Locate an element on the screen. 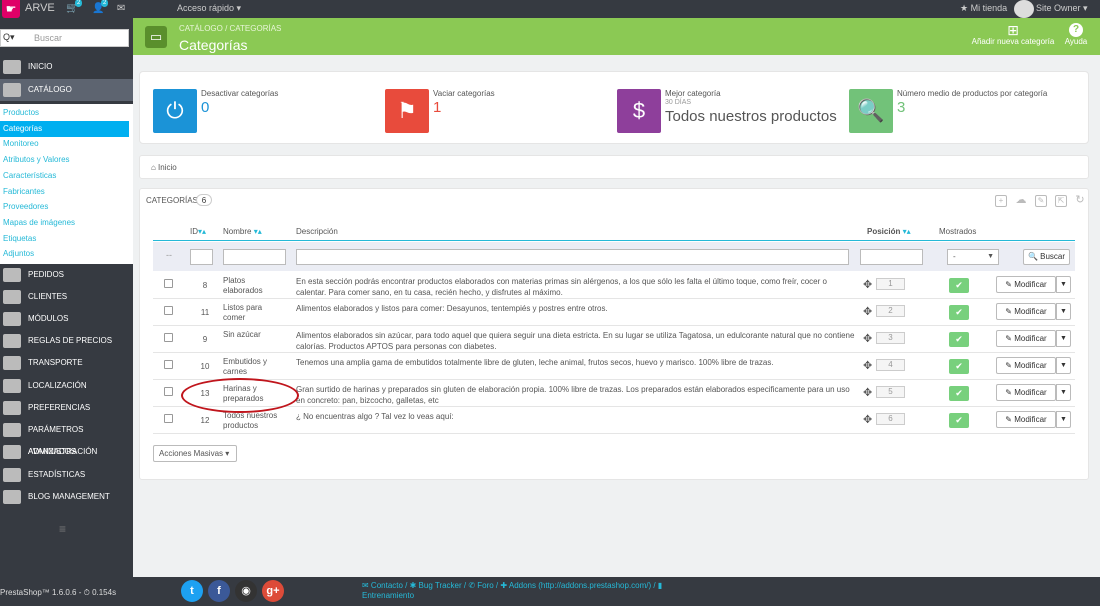  github-icon: ◉ is located at coordinates (246, 591).